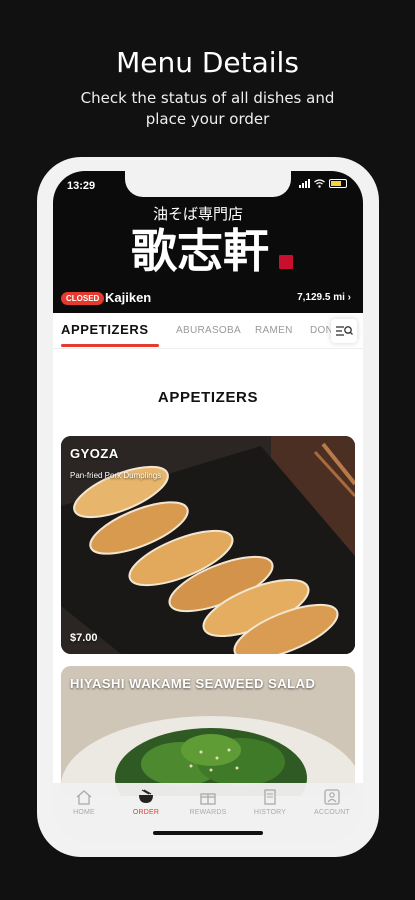 The height and width of the screenshot is (900, 415). I want to click on tab-aburasoba: ABURASOBA, so click(208, 330).